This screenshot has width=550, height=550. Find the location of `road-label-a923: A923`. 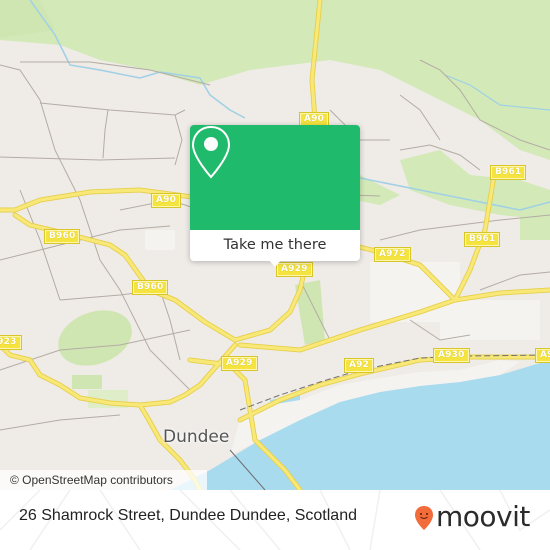

road-label-a923: A923 is located at coordinates (11, 342).